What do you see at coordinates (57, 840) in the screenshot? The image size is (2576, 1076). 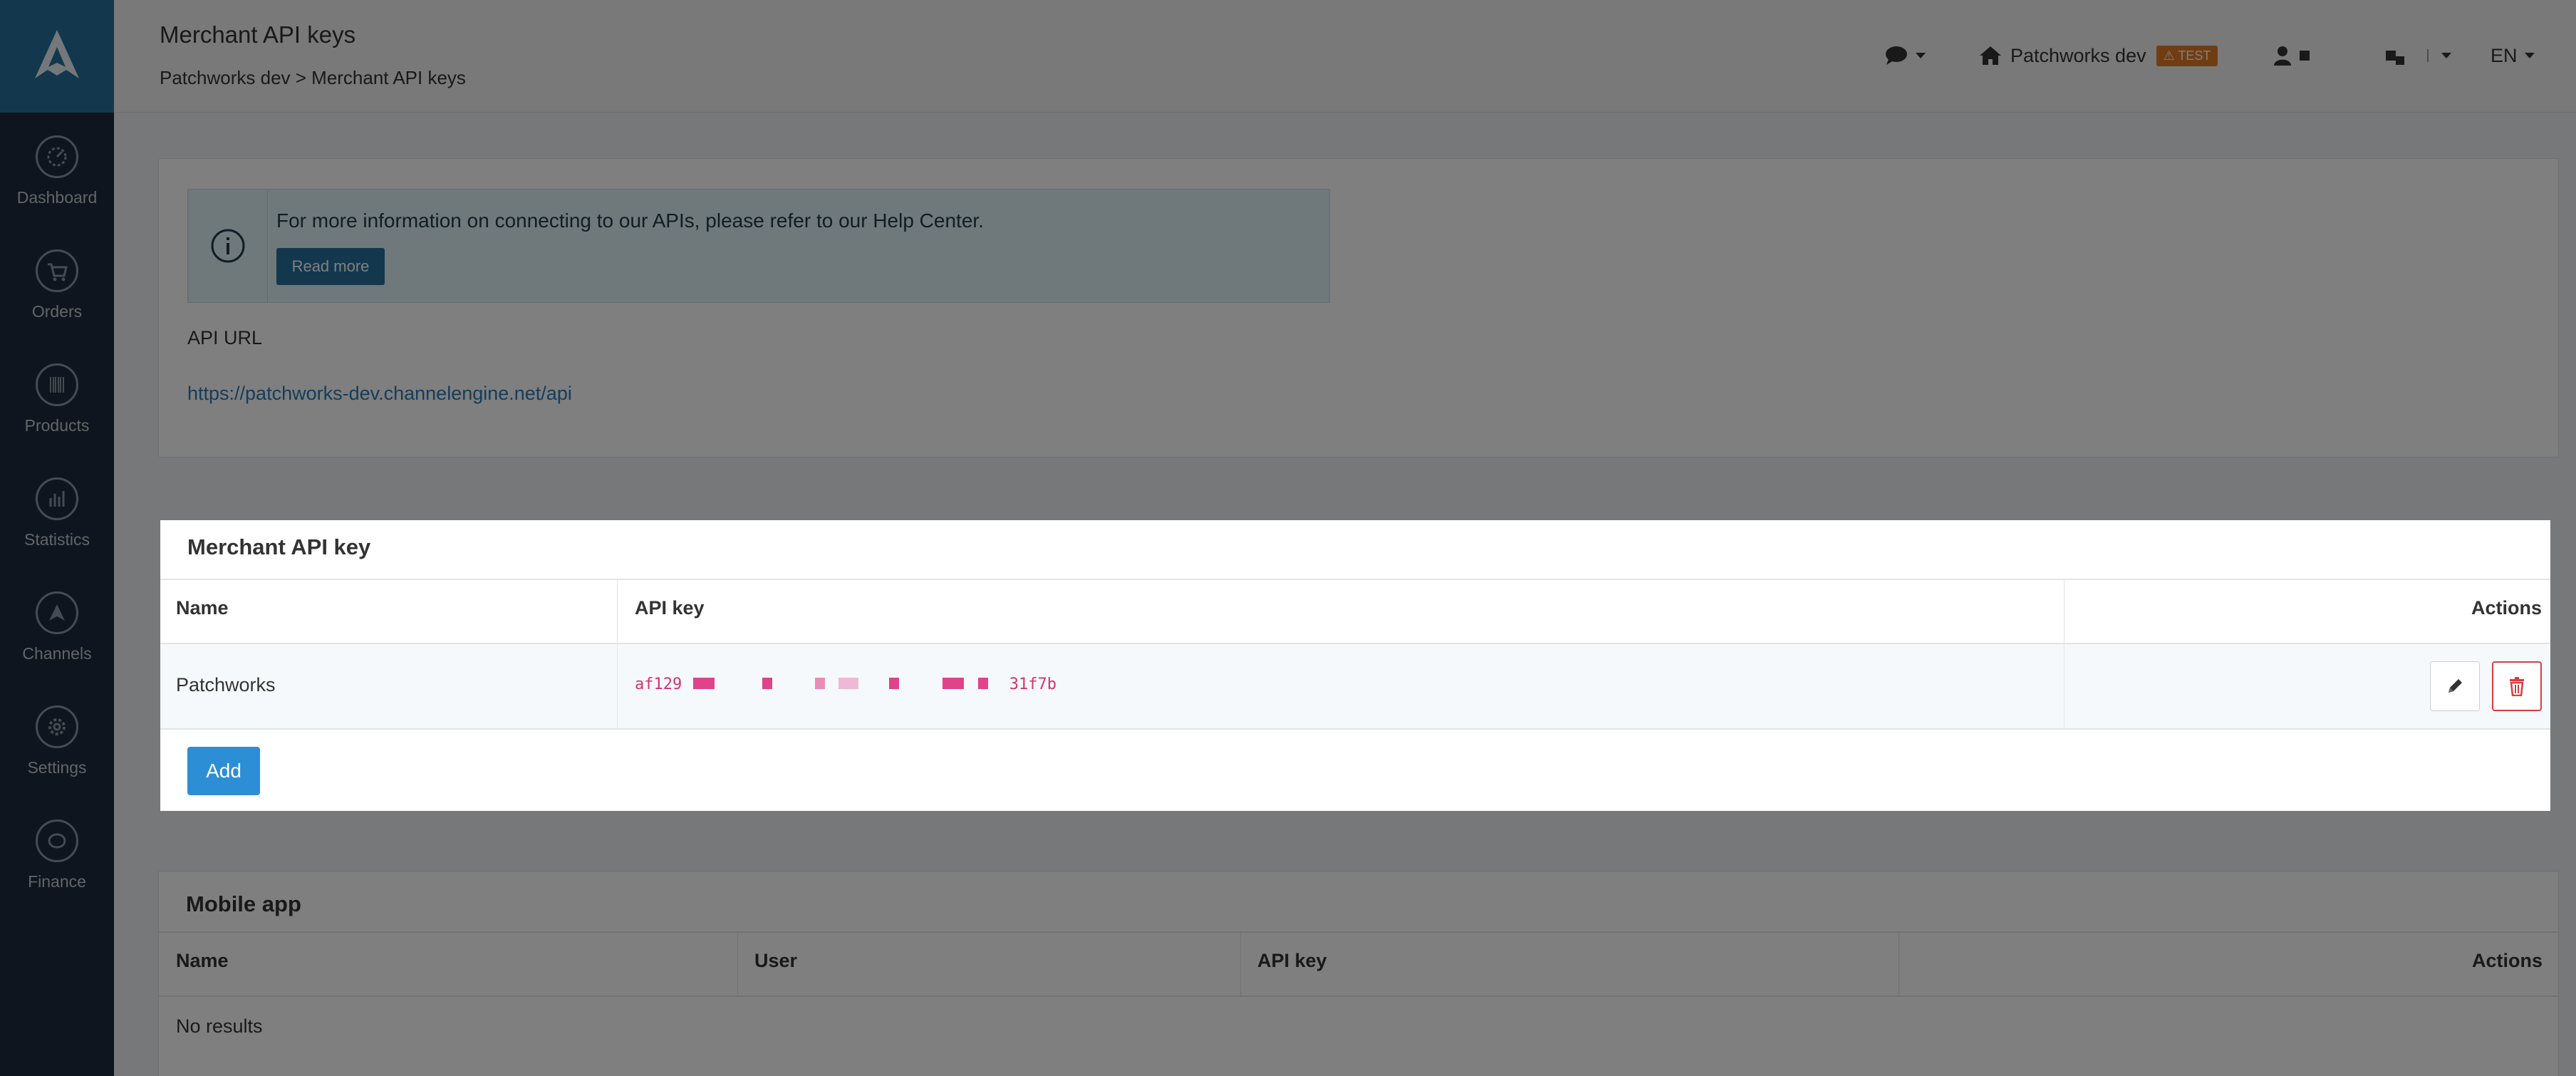 I see `coins-icon` at bounding box center [57, 840].